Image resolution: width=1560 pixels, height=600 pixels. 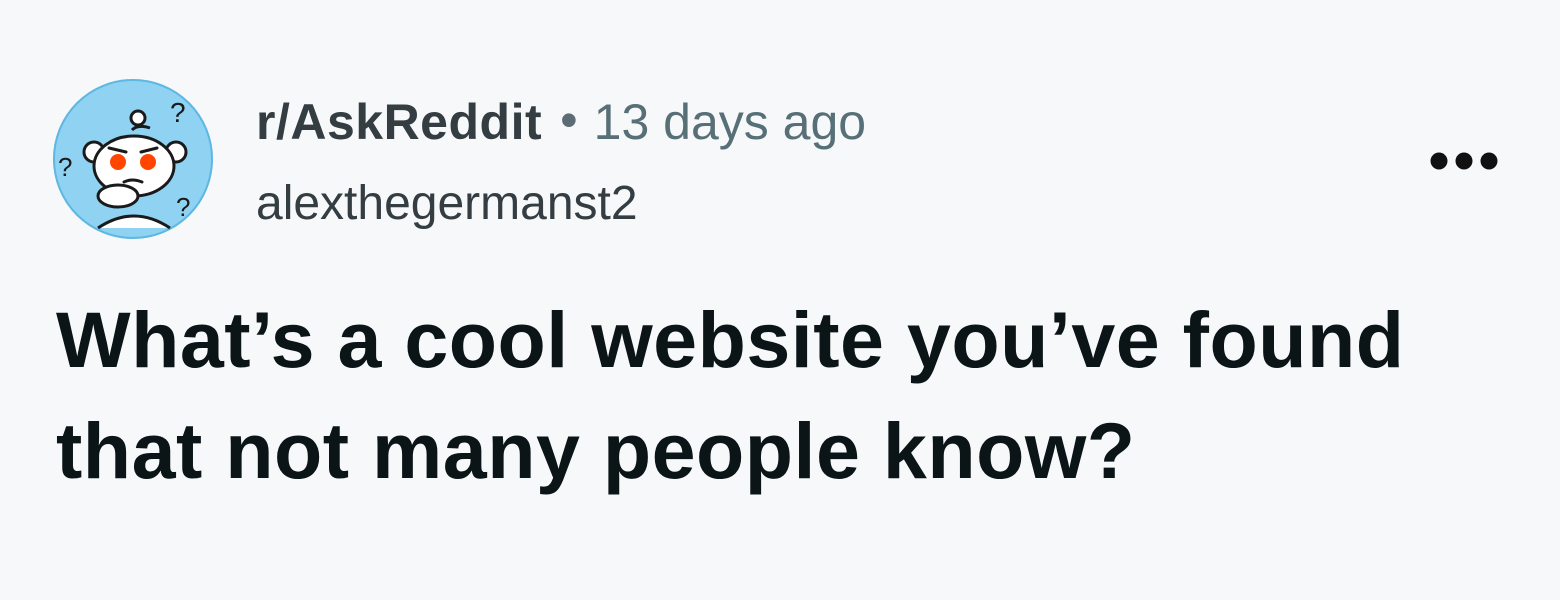 I want to click on more-options-icon, so click(x=1464, y=161).